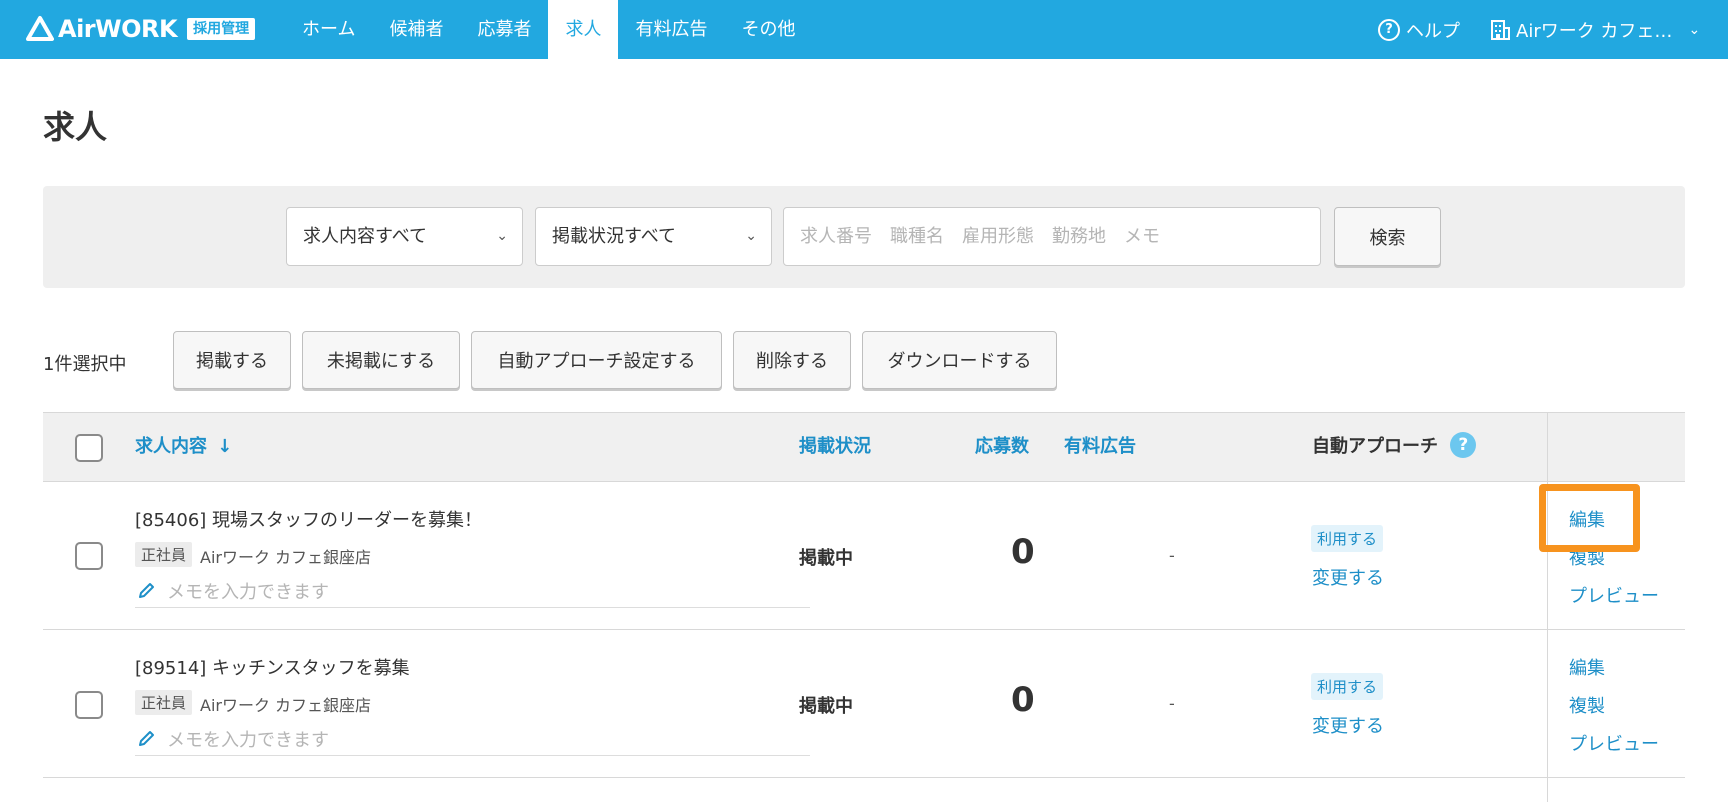 The width and height of the screenshot is (1728, 802). Describe the element at coordinates (75, 127) in the screenshot. I see `page-title: 求人` at that location.